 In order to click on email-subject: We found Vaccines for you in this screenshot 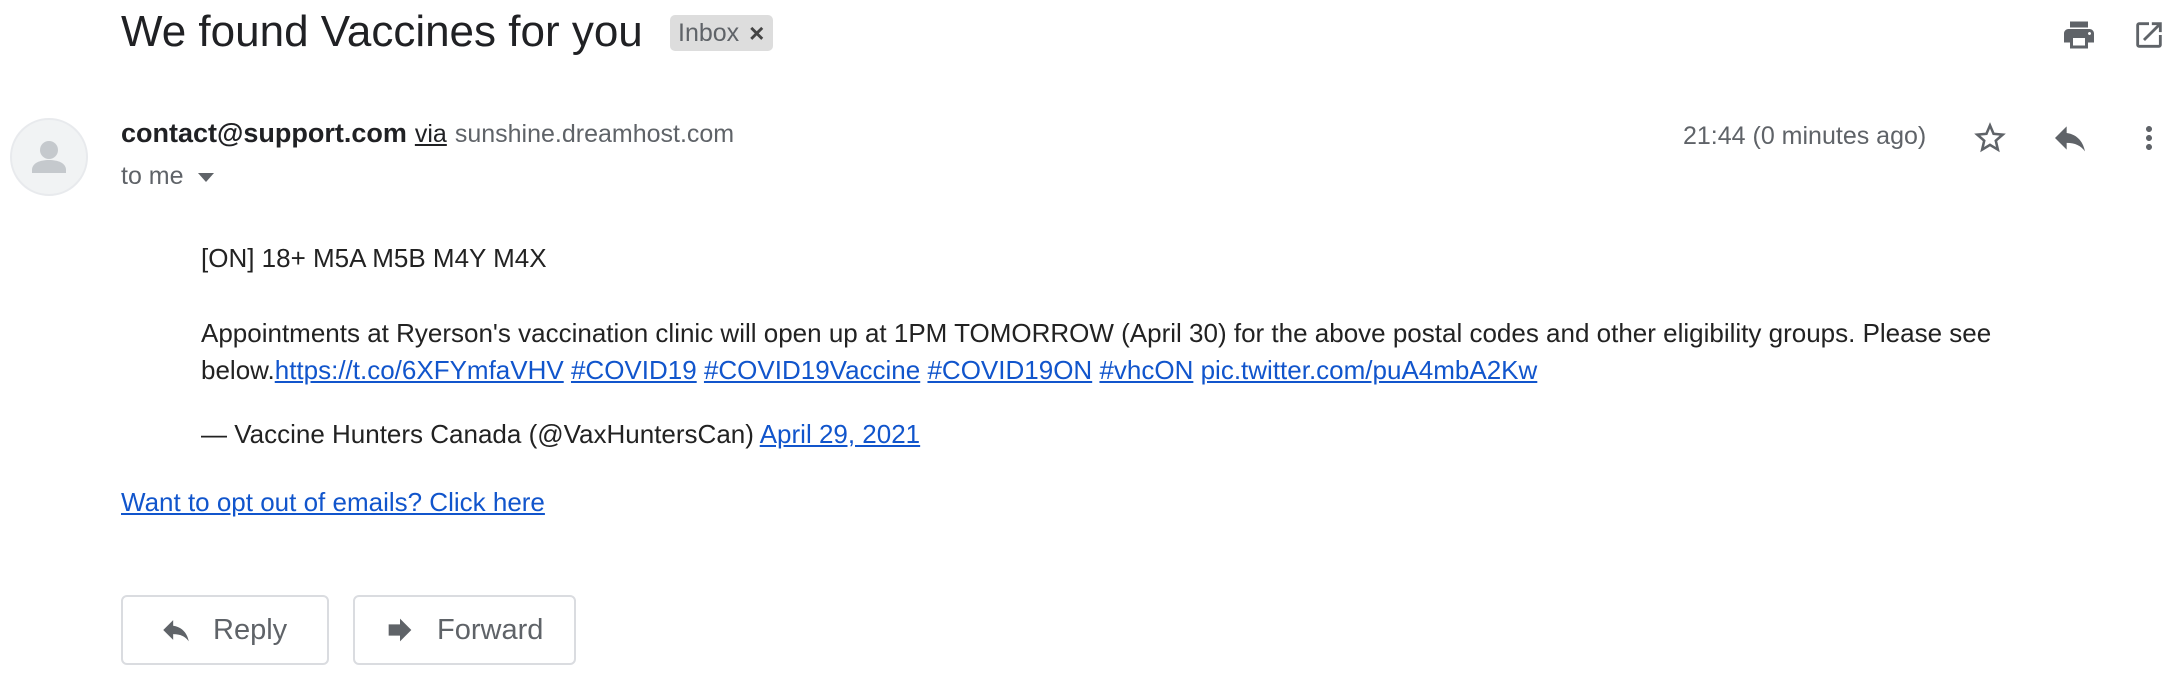, I will do `click(382, 31)`.